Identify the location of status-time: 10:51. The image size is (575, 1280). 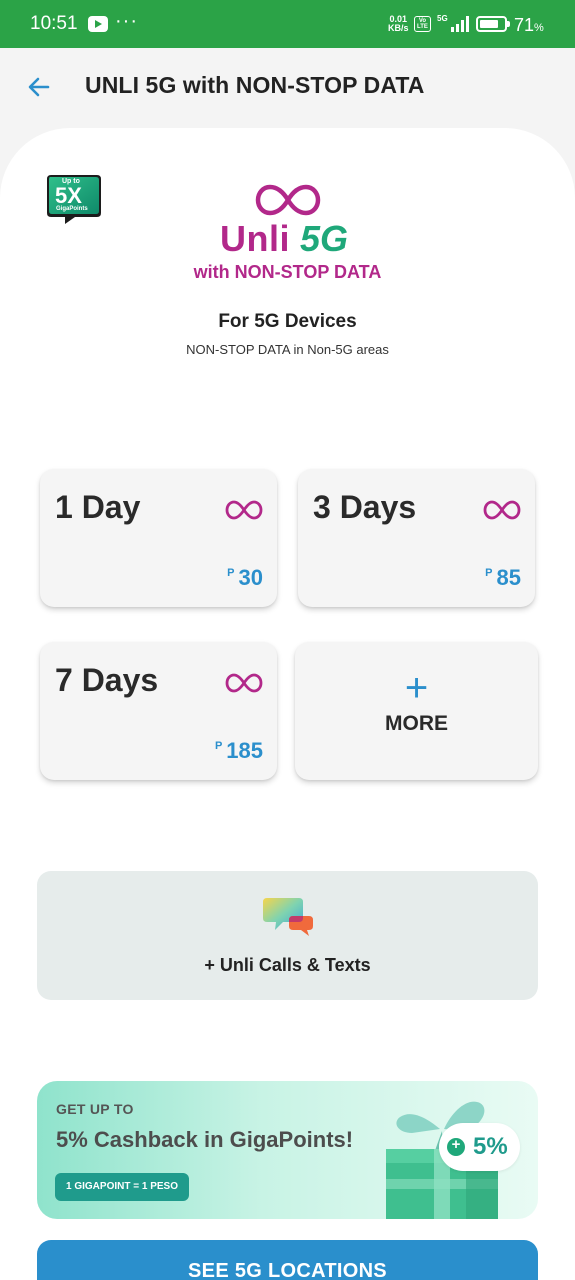
(54, 23).